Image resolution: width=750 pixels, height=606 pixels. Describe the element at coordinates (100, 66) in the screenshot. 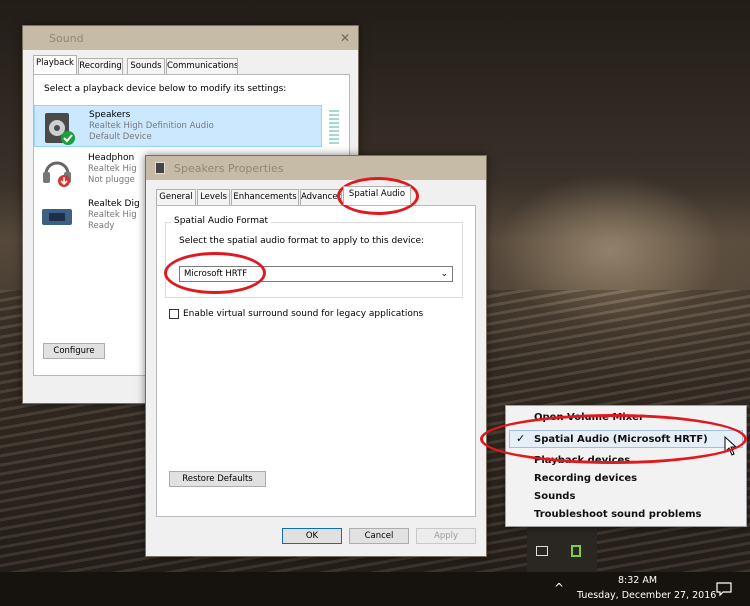

I see `tab-recording: Recording` at that location.